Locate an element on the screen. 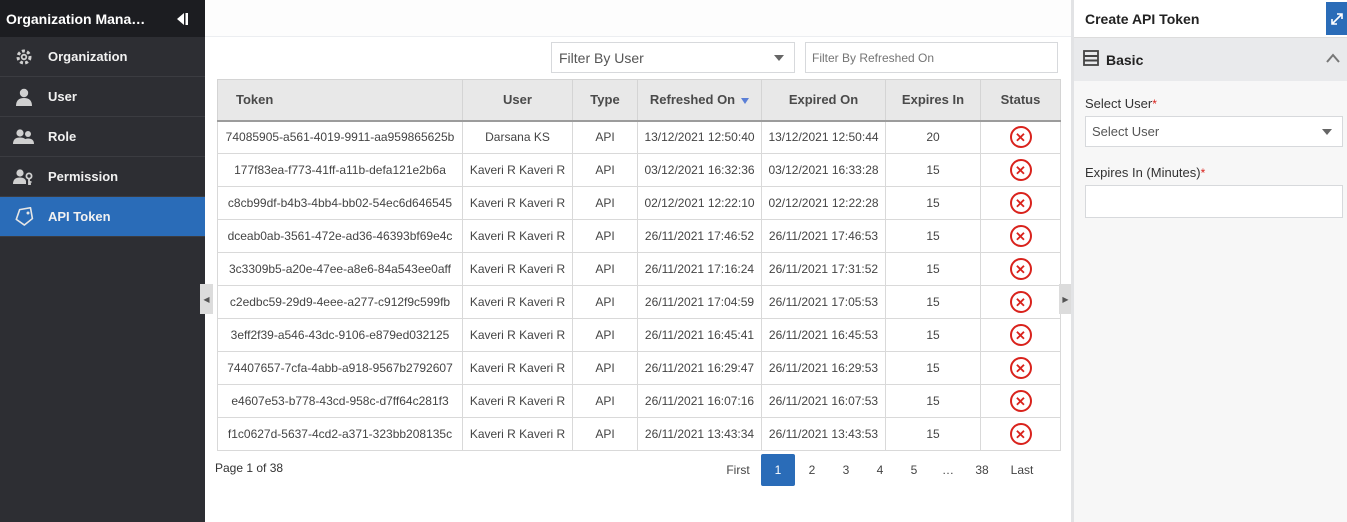 Image resolution: width=1347 pixels, height=522 pixels. collapse-left-icon is located at coordinates (182, 19).